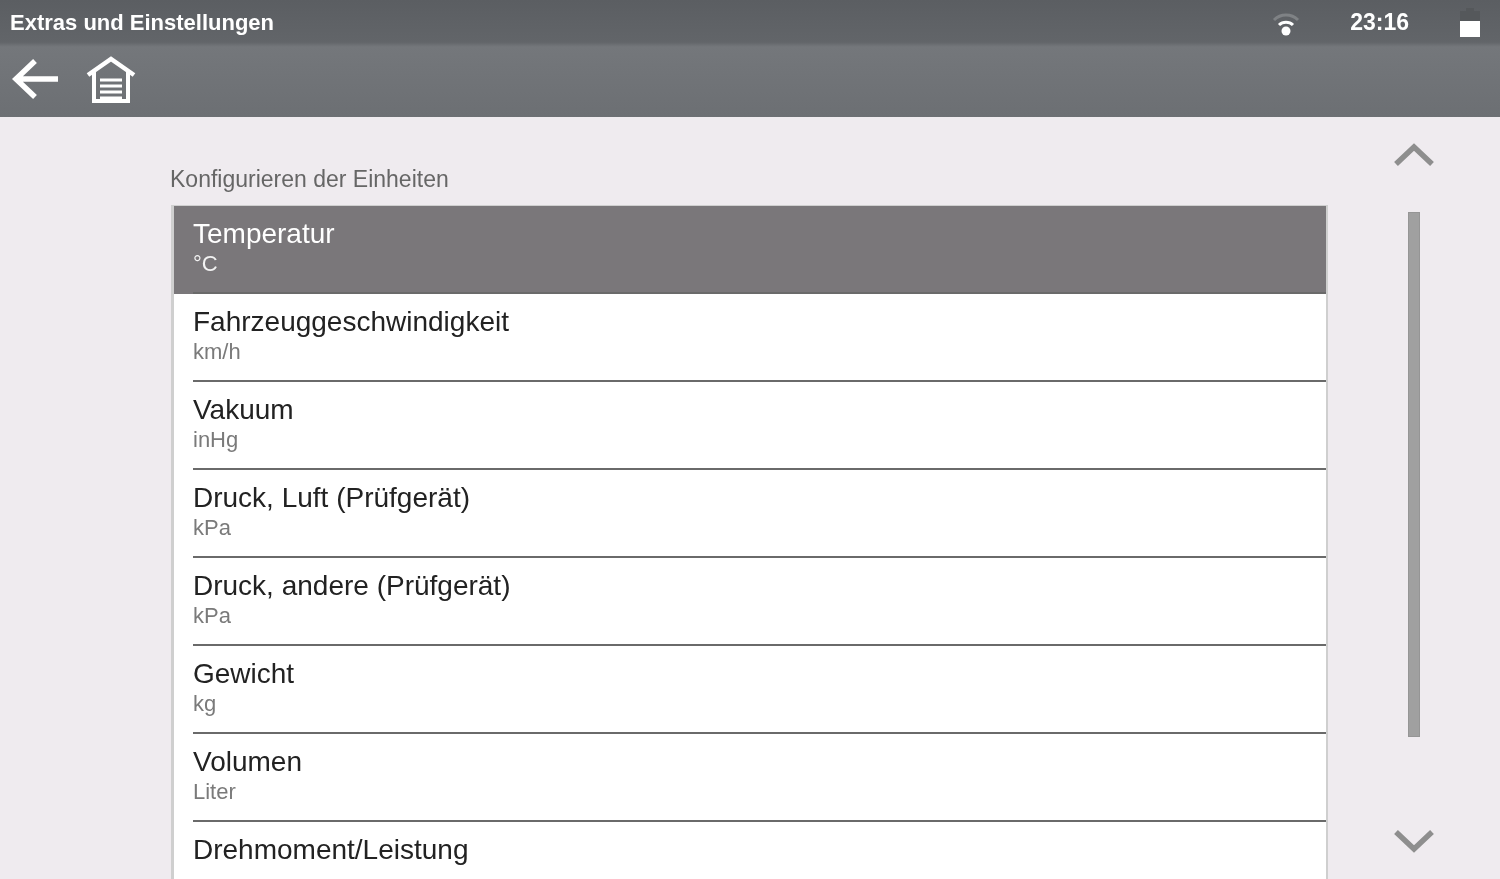 The image size is (1500, 879). What do you see at coordinates (309, 179) in the screenshot?
I see `section-label: Konfigurieren der Einheiten` at bounding box center [309, 179].